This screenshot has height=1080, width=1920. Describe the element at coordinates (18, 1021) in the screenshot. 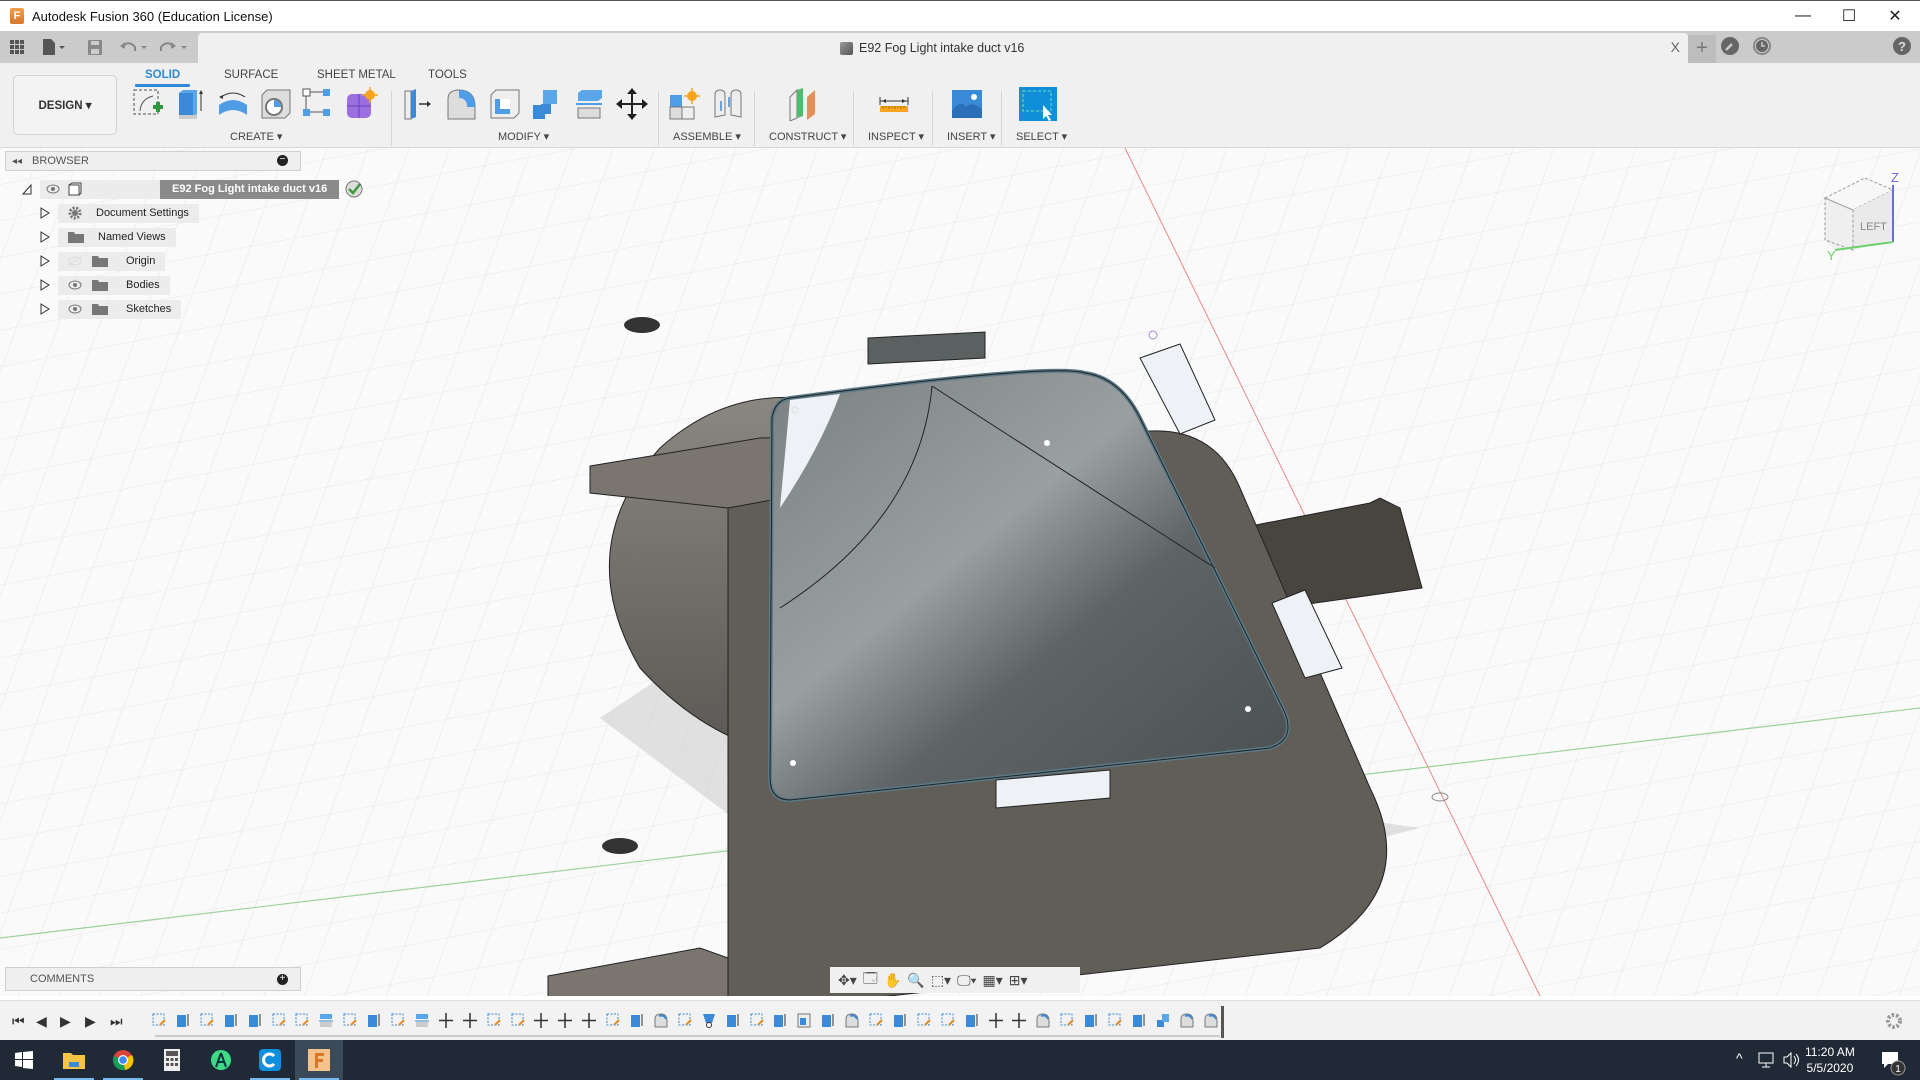

I see `timeline-first-button: ⏮` at that location.